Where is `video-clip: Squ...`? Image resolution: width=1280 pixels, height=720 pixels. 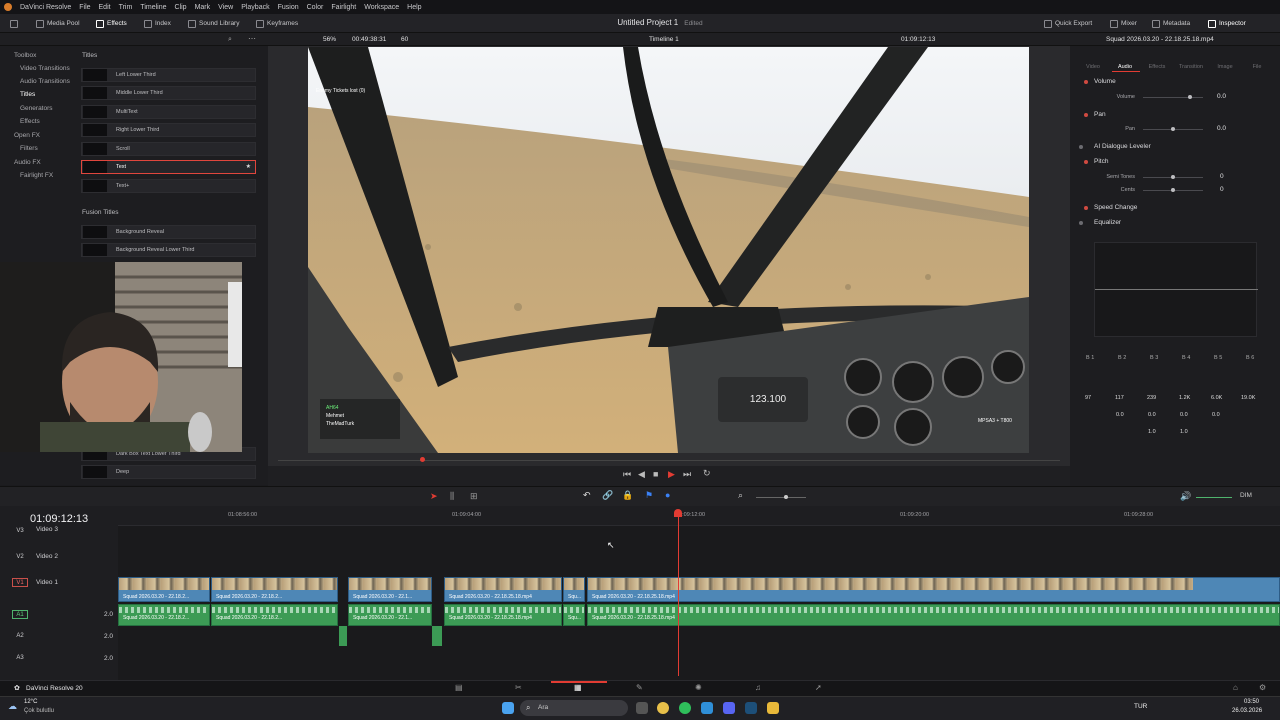
video-clip: Squ... is located at coordinates (574, 589).